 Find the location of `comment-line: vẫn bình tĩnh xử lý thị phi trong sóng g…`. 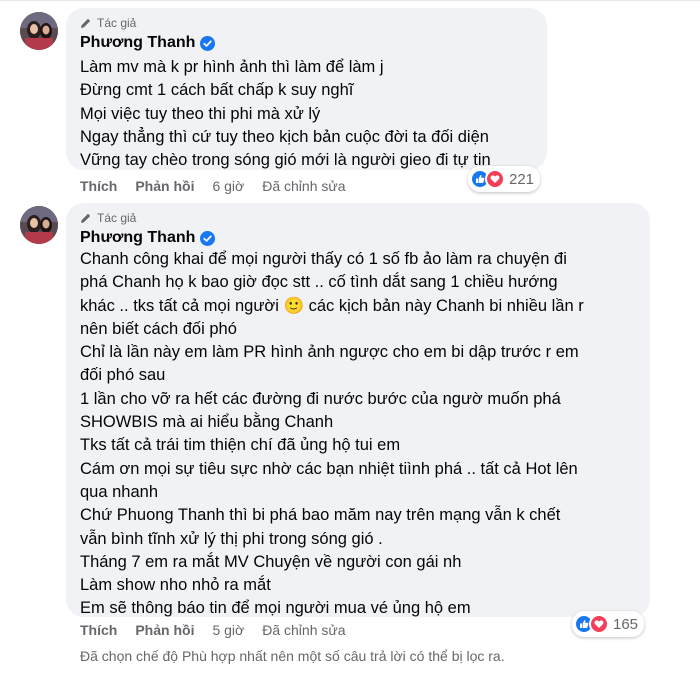

comment-line: vẫn bình tĩnh xử lý thị phi trong sóng g… is located at coordinates (231, 538).